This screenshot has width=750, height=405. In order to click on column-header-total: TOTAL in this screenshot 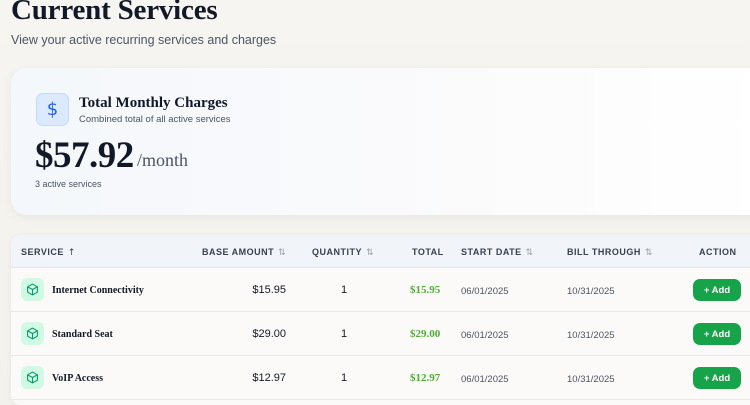, I will do `click(428, 252)`.